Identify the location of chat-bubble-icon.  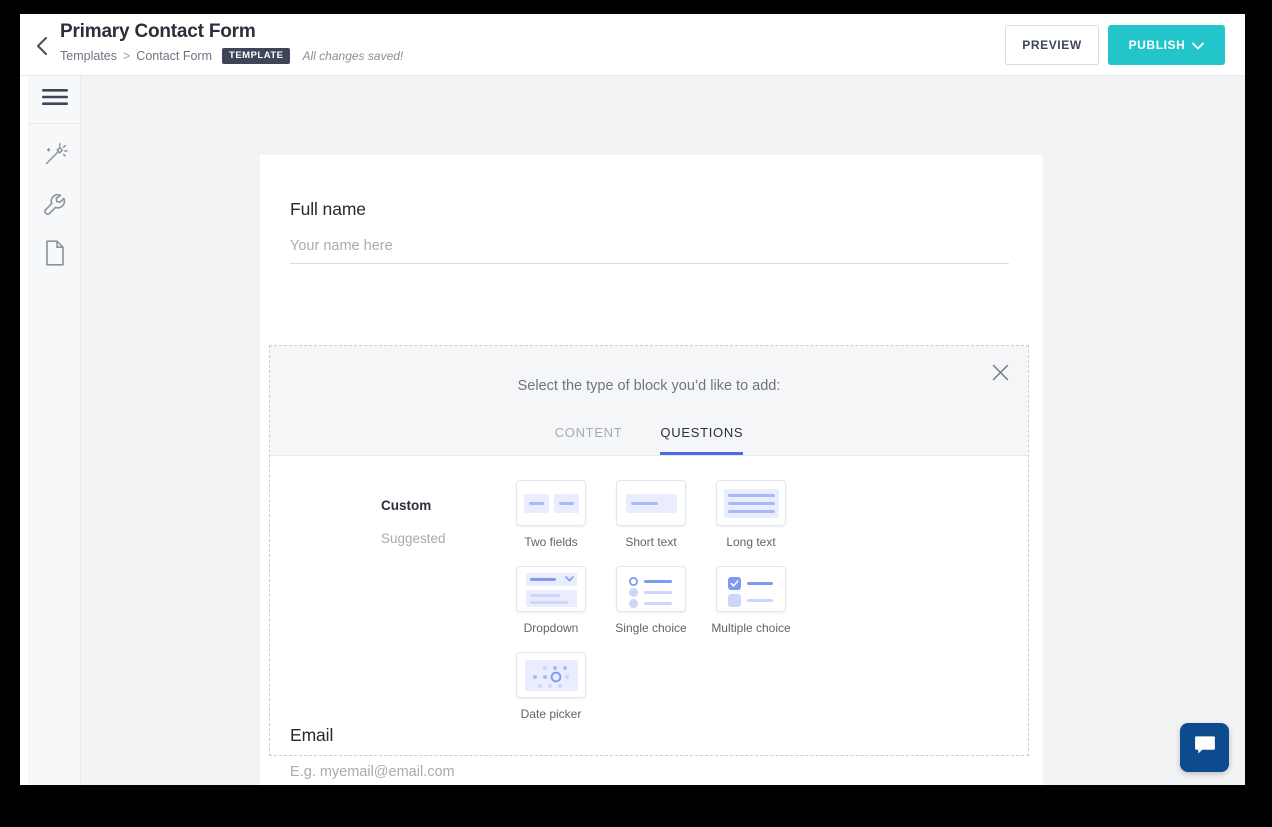
(1205, 747).